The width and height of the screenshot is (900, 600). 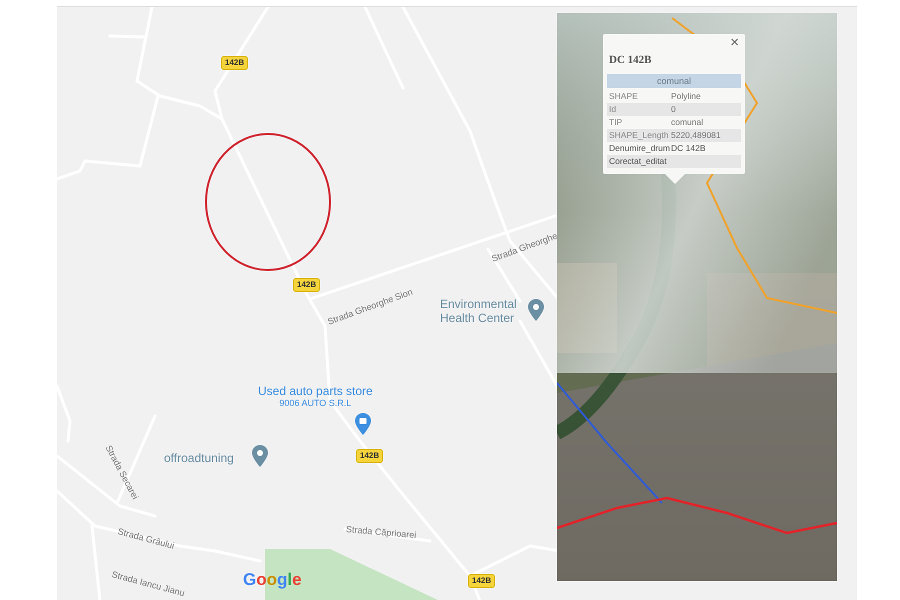 I want to click on street-label: Strada Grâului, so click(x=146, y=538).